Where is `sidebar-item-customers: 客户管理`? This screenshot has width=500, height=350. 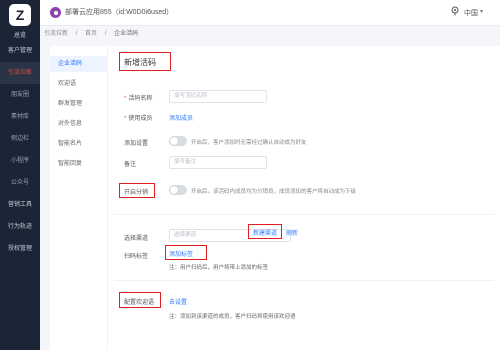 sidebar-item-customers: 客户管理 is located at coordinates (20, 51).